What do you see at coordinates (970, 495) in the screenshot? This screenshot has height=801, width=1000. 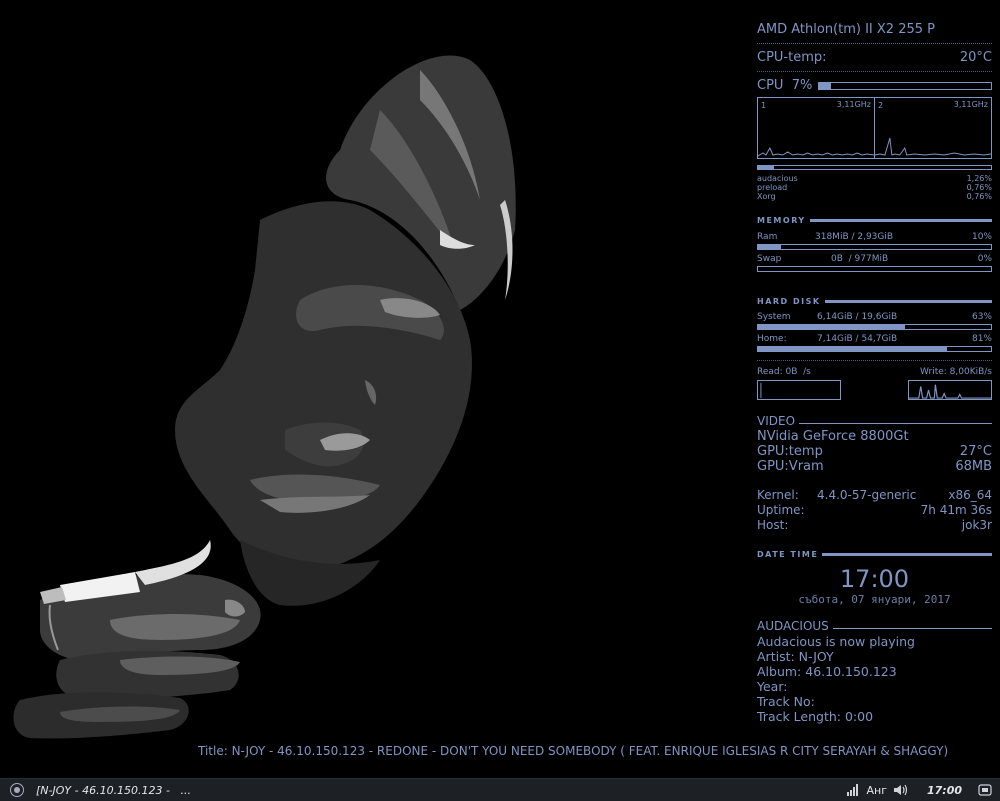 I see `architecture: x86_64` at bounding box center [970, 495].